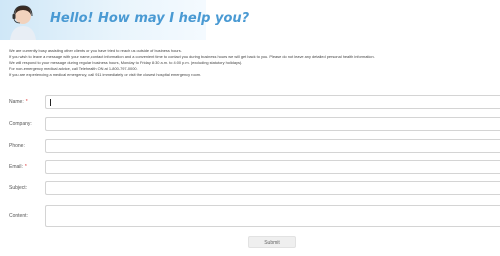 This screenshot has width=500, height=256. What do you see at coordinates (272, 188) in the screenshot?
I see `subject-field` at bounding box center [272, 188].